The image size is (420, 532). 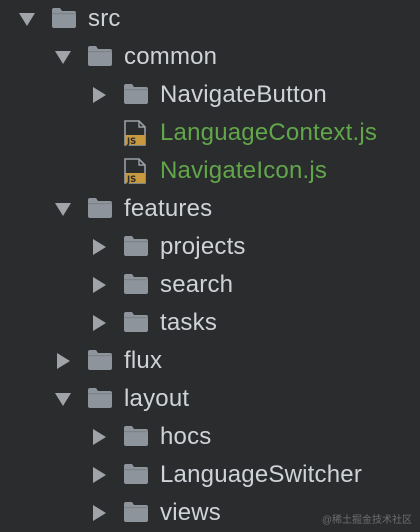 I want to click on tree-row-projects: projects, so click(x=210, y=247).